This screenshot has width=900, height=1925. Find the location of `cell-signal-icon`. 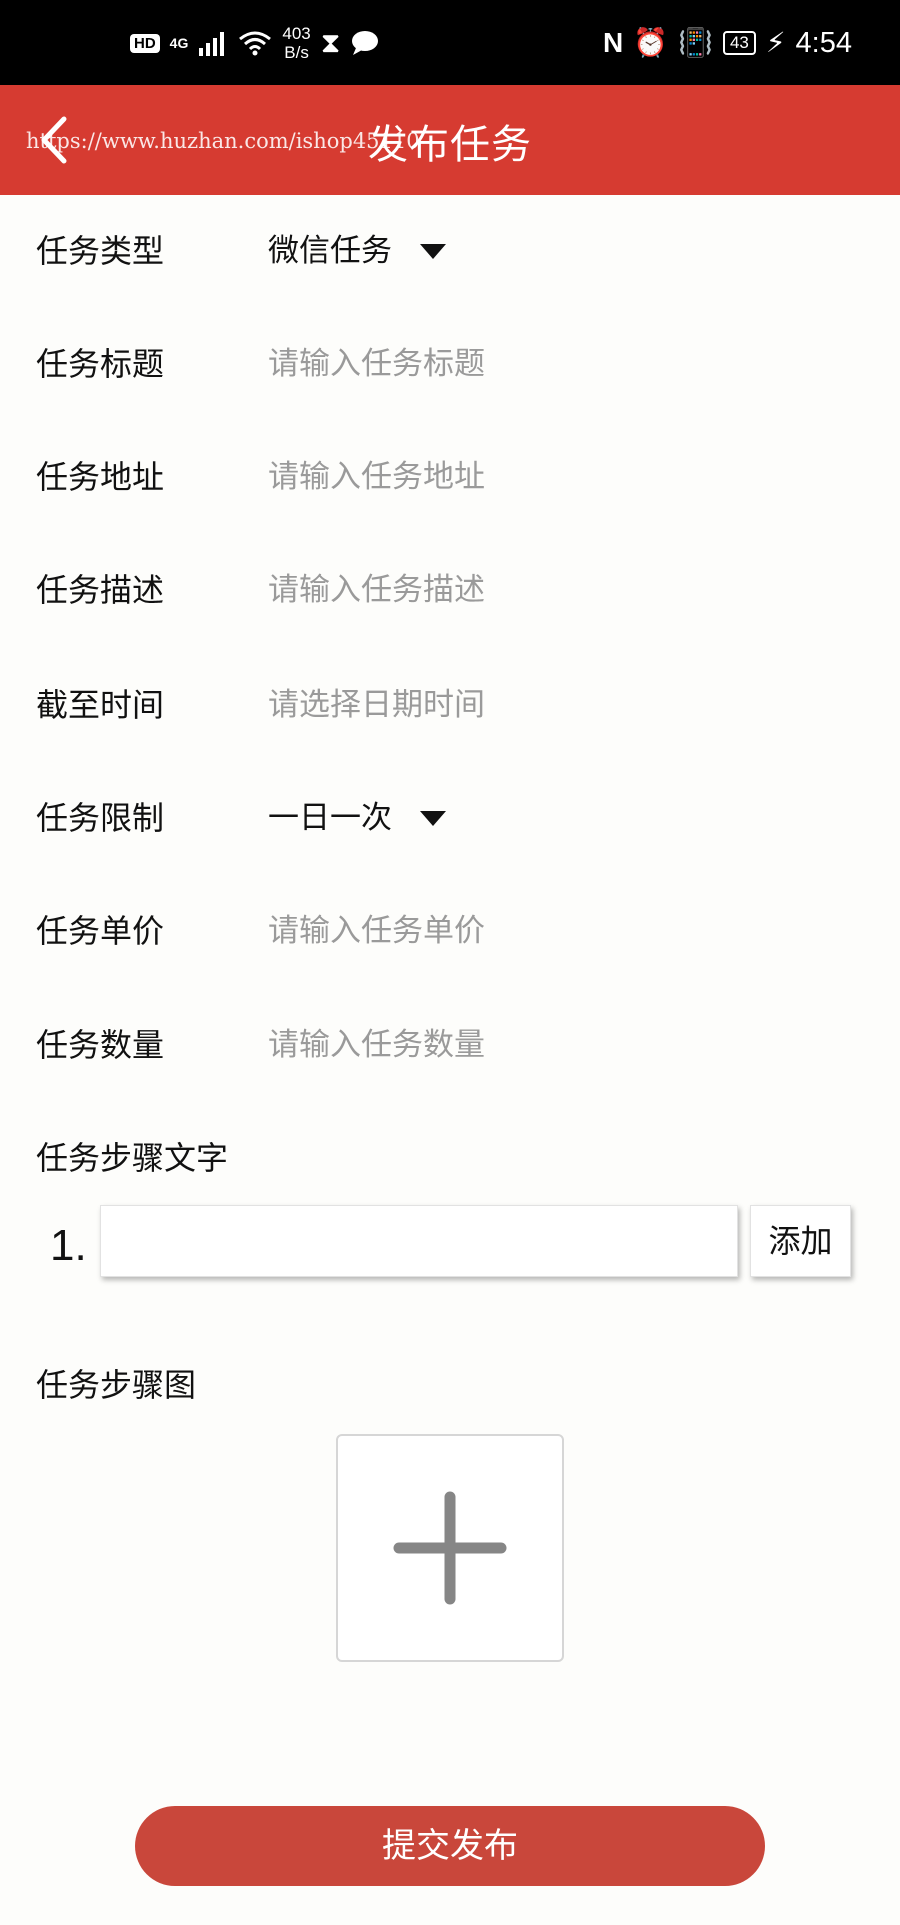

cell-signal-icon is located at coordinates (212, 44).